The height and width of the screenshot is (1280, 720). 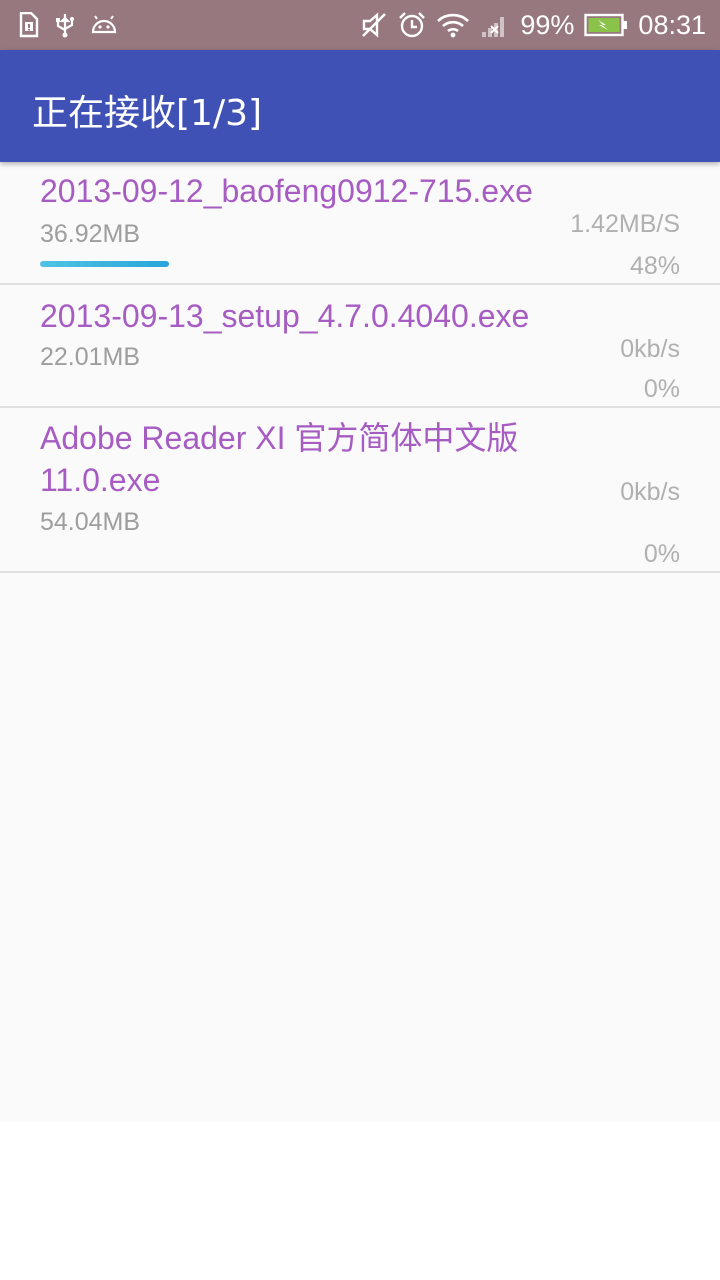 I want to click on wifi-icon, so click(x=453, y=25).